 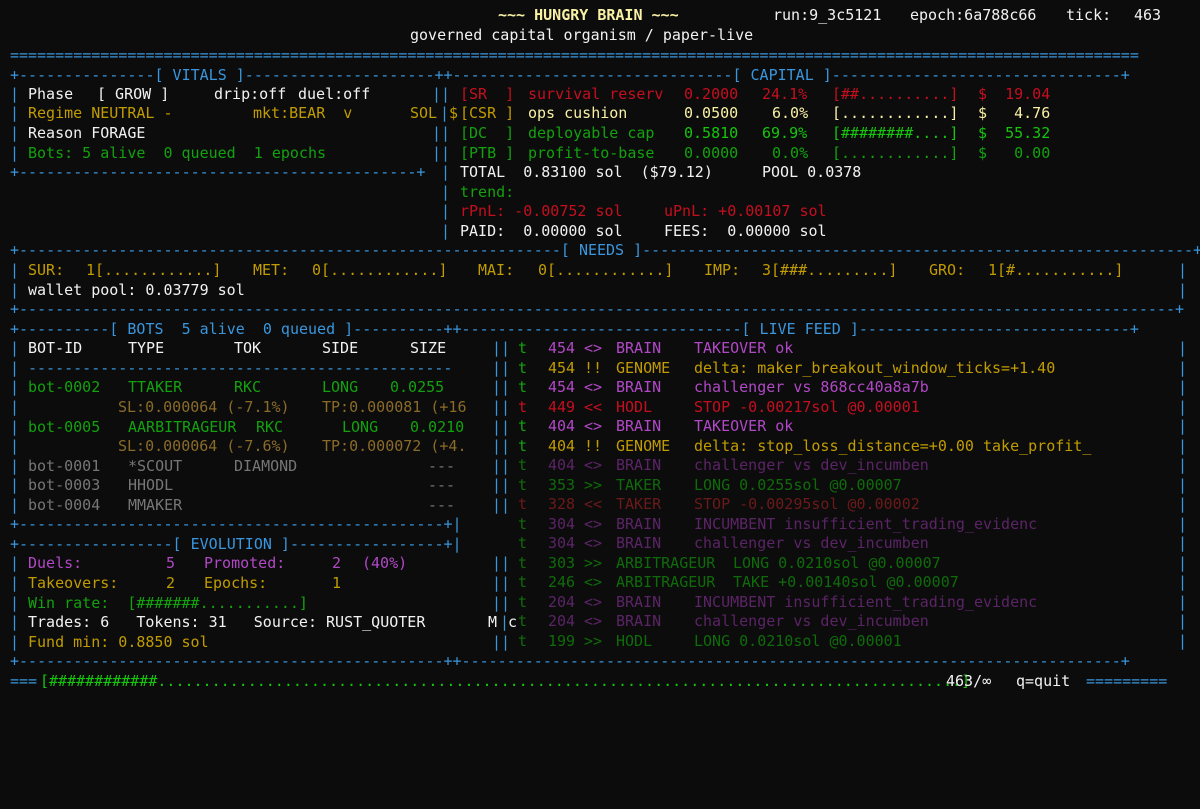 What do you see at coordinates (562, 465) in the screenshot?
I see `feed-tick: 404` at bounding box center [562, 465].